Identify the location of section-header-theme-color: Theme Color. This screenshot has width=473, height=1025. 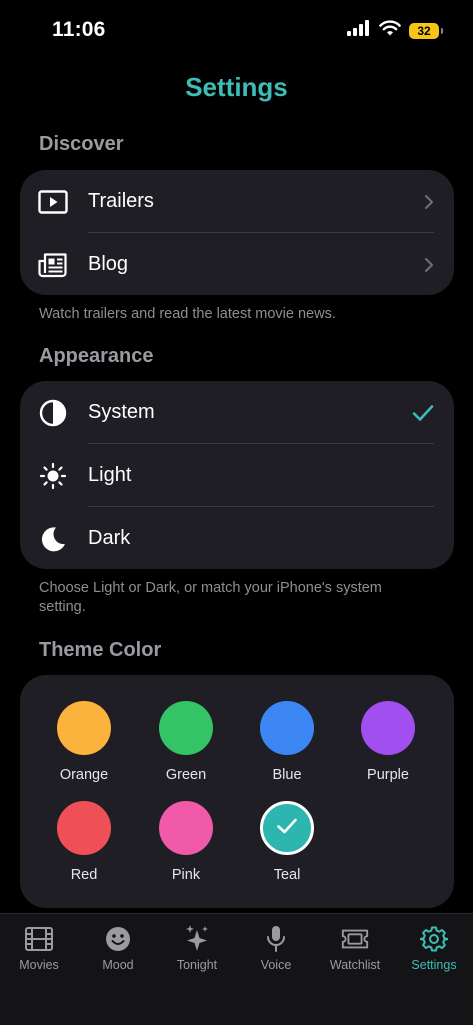
(100, 650).